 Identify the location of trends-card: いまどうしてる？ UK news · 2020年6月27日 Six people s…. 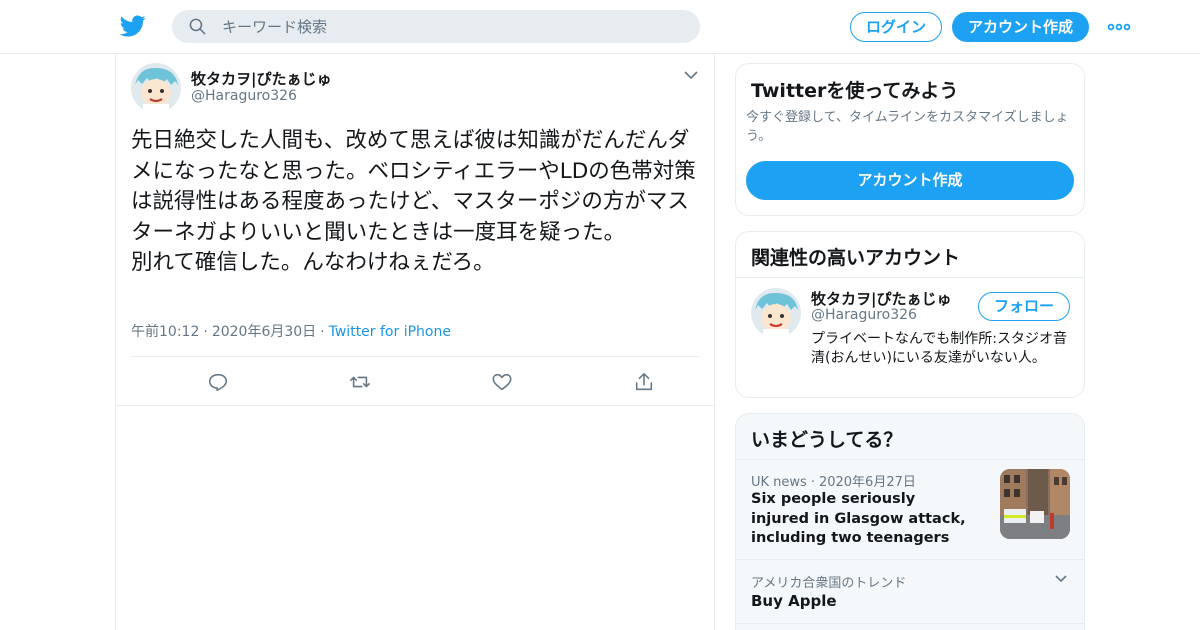
(910, 521).